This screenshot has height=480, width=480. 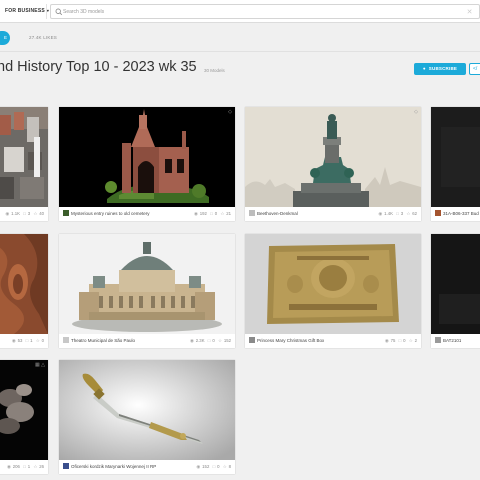 I want to click on card-stats: ◉ 192 □ 0 ☆ 21, so click(x=211, y=214).